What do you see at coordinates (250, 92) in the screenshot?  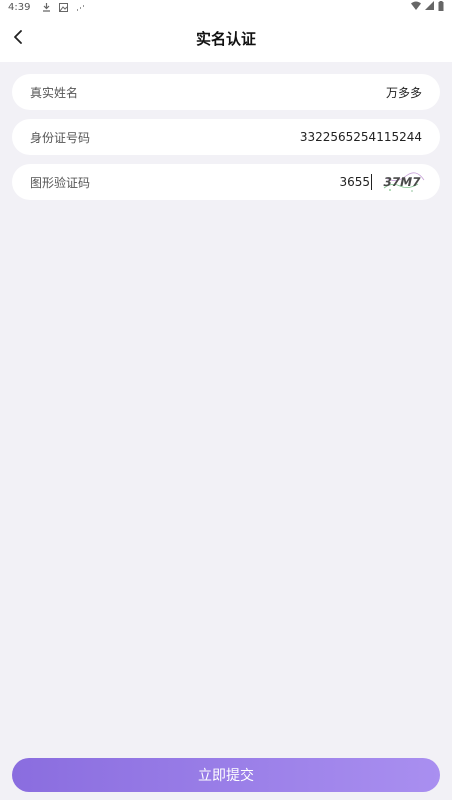 I see `name-input: 万多多` at bounding box center [250, 92].